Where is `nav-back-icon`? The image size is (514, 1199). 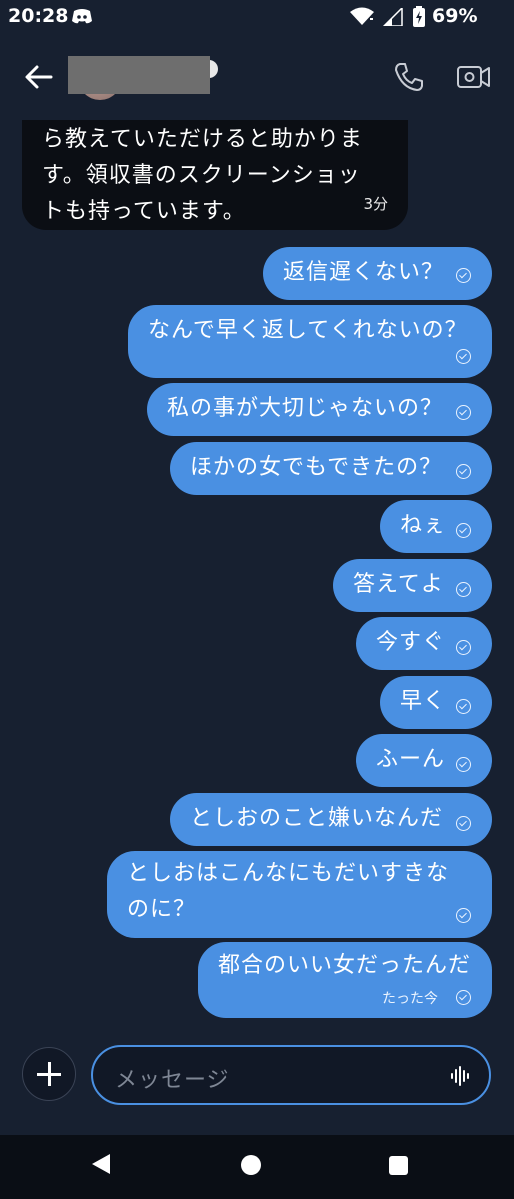 nav-back-icon is located at coordinates (101, 1164).